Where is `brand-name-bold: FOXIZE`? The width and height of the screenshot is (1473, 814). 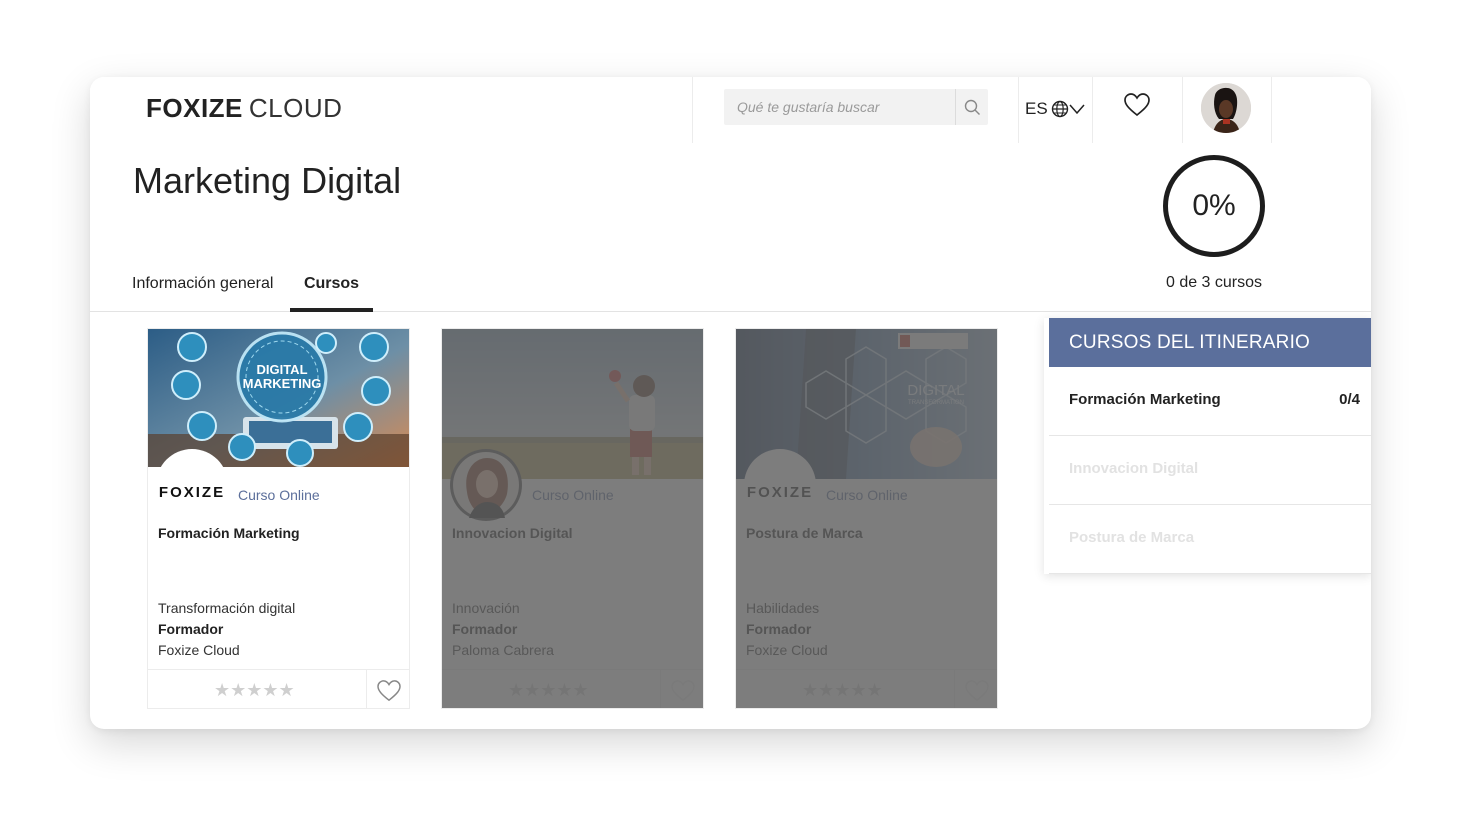 brand-name-bold: FOXIZE is located at coordinates (194, 108).